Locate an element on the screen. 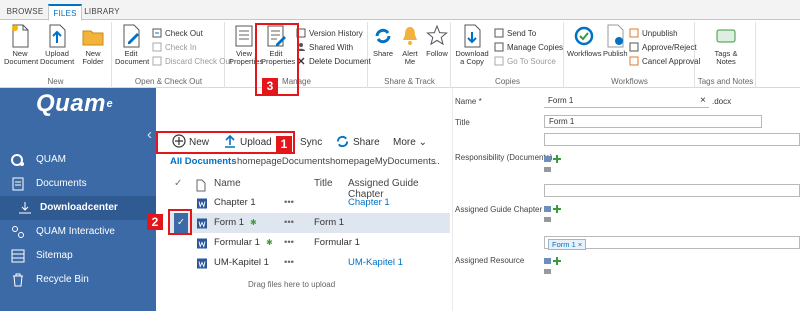 The width and height of the screenshot is (800, 311). tab-library: LIBRARY is located at coordinates (102, 12).